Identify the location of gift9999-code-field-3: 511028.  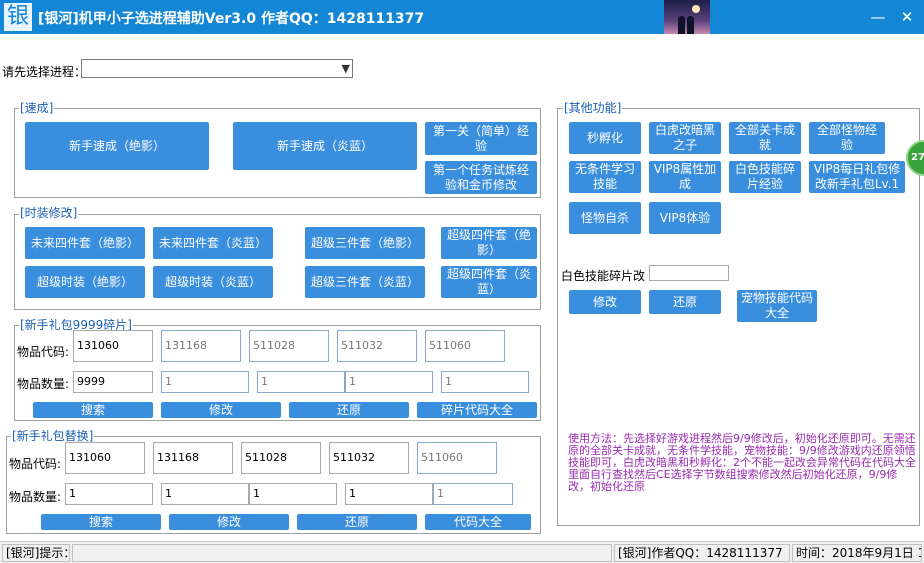
(289, 346).